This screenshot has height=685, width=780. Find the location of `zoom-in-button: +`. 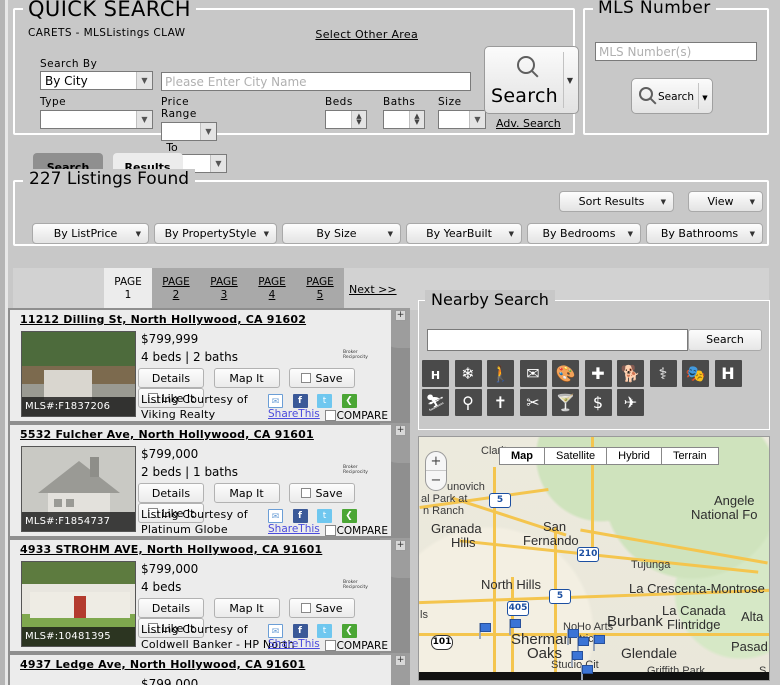

zoom-in-button: + is located at coordinates (436, 461).